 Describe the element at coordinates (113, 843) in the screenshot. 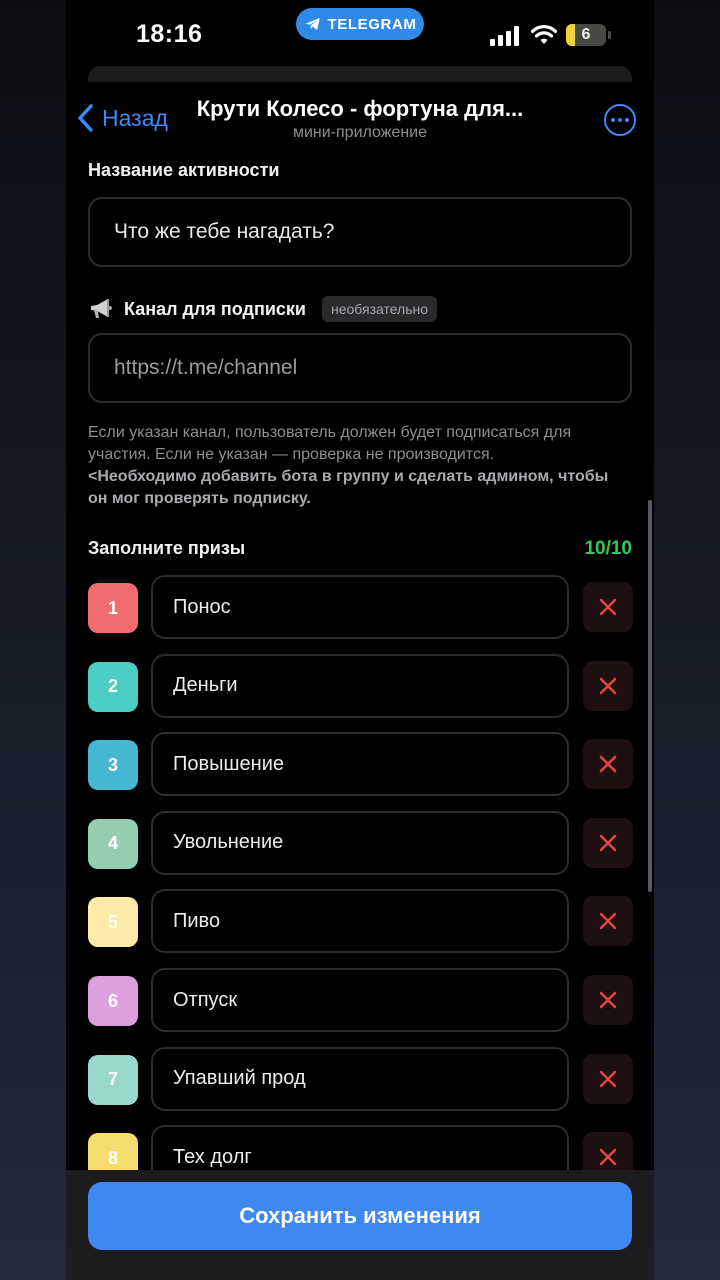

I see `prize-number-badge: 4` at that location.